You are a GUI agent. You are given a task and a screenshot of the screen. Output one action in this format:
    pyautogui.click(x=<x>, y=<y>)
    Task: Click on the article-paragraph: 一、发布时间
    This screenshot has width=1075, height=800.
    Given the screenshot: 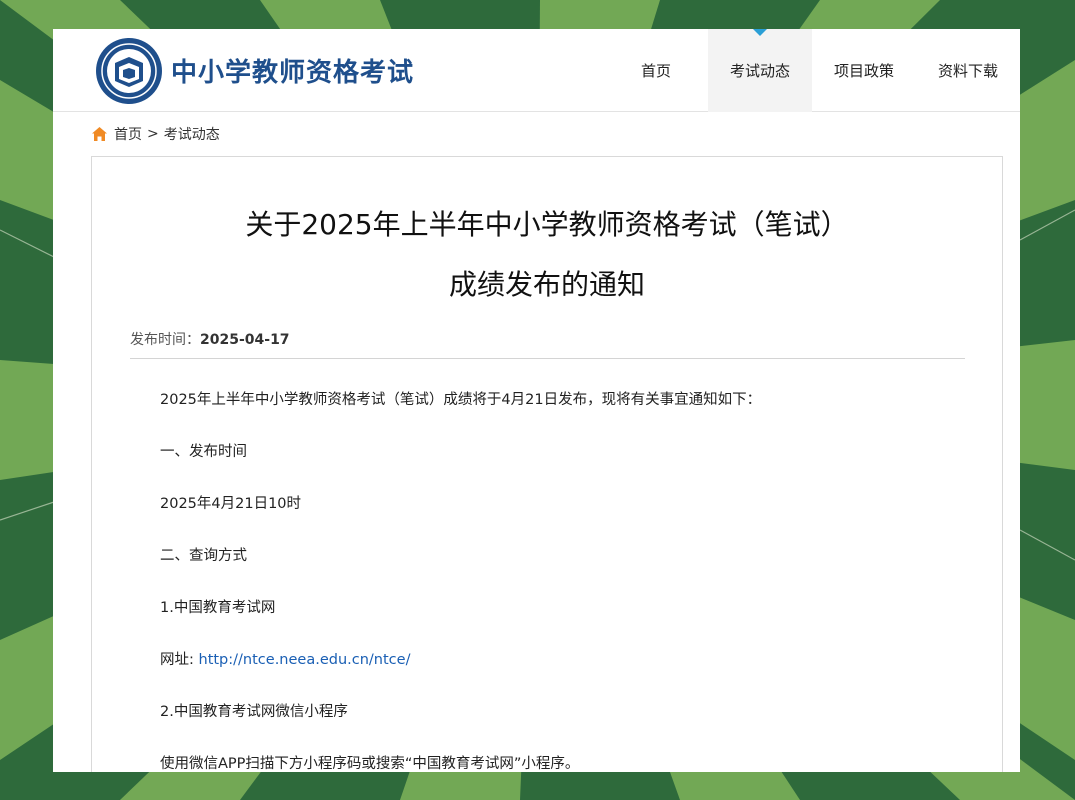 What is the action you would take?
    pyautogui.click(x=203, y=452)
    